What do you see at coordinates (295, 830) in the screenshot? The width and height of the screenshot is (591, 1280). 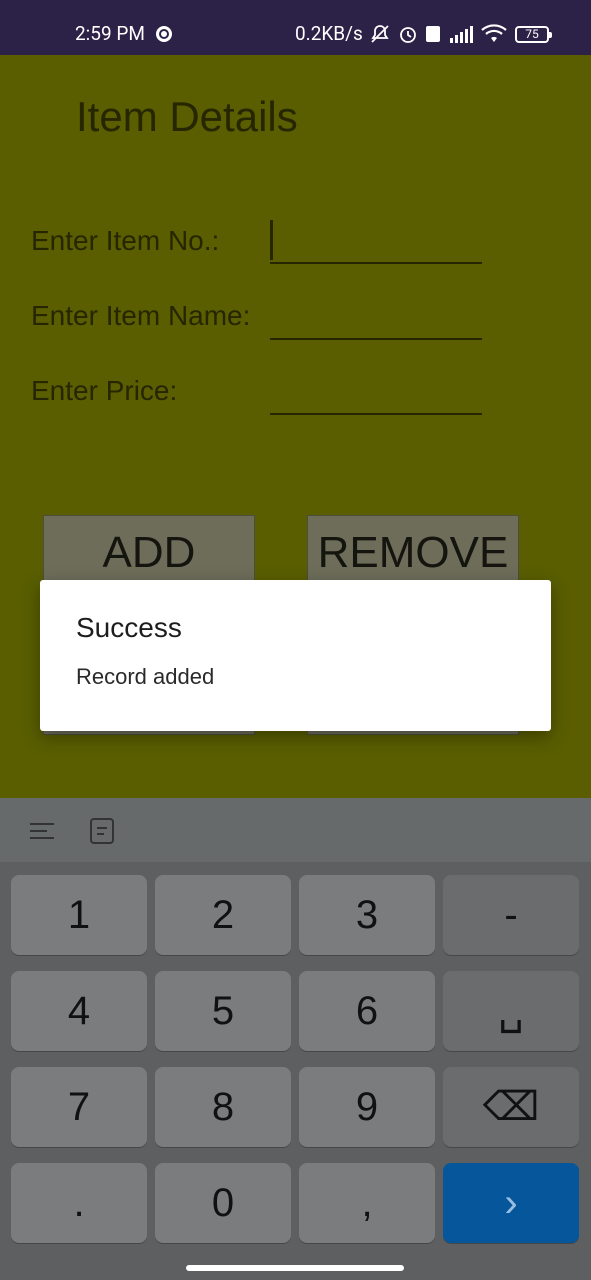 I see `keyboard-toolbar` at bounding box center [295, 830].